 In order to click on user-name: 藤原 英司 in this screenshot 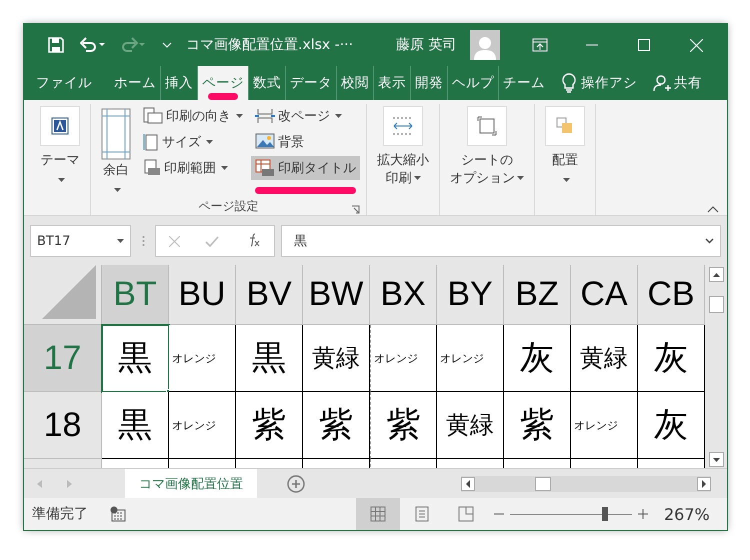, I will do `click(426, 45)`.